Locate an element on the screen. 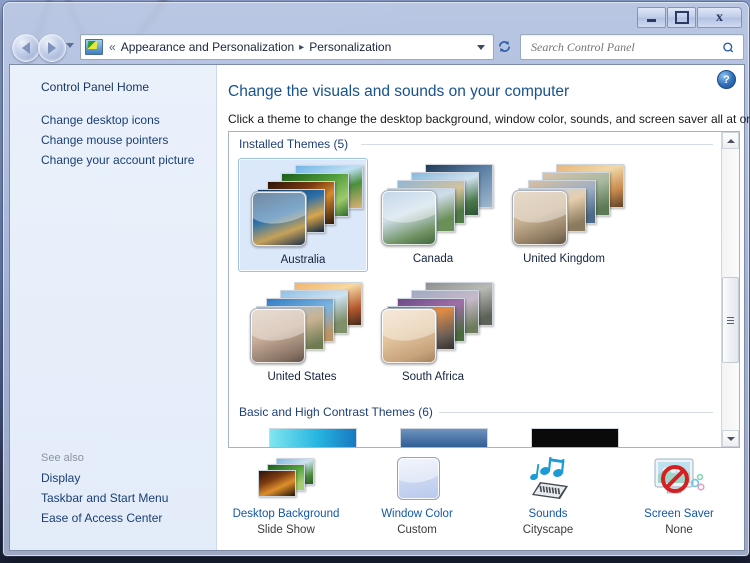  group-heading-installed-themes: Installed Themes (5) is located at coordinates (297, 144).